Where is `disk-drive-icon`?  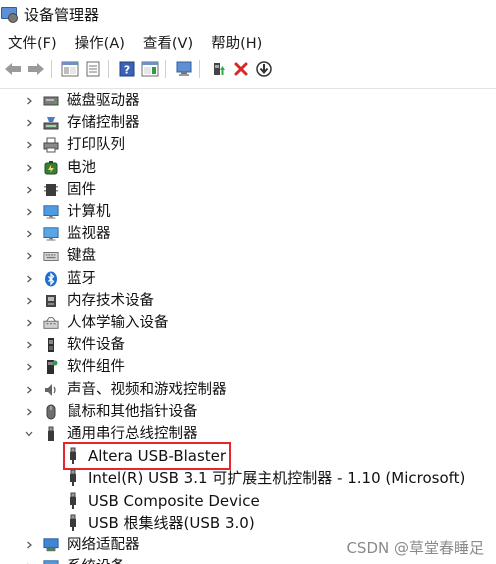 disk-drive-icon is located at coordinates (51, 101).